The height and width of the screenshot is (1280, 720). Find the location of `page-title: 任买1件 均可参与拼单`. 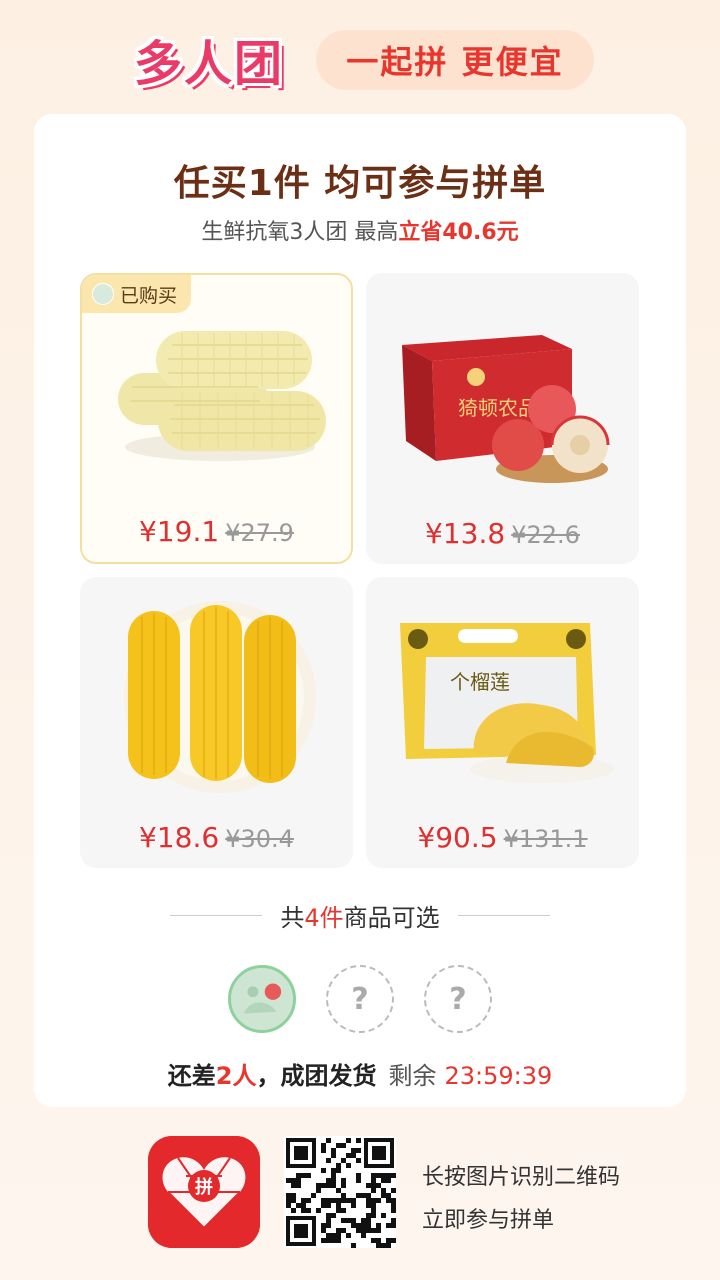

page-title: 任买1件 均可参与拼单 is located at coordinates (360, 183).